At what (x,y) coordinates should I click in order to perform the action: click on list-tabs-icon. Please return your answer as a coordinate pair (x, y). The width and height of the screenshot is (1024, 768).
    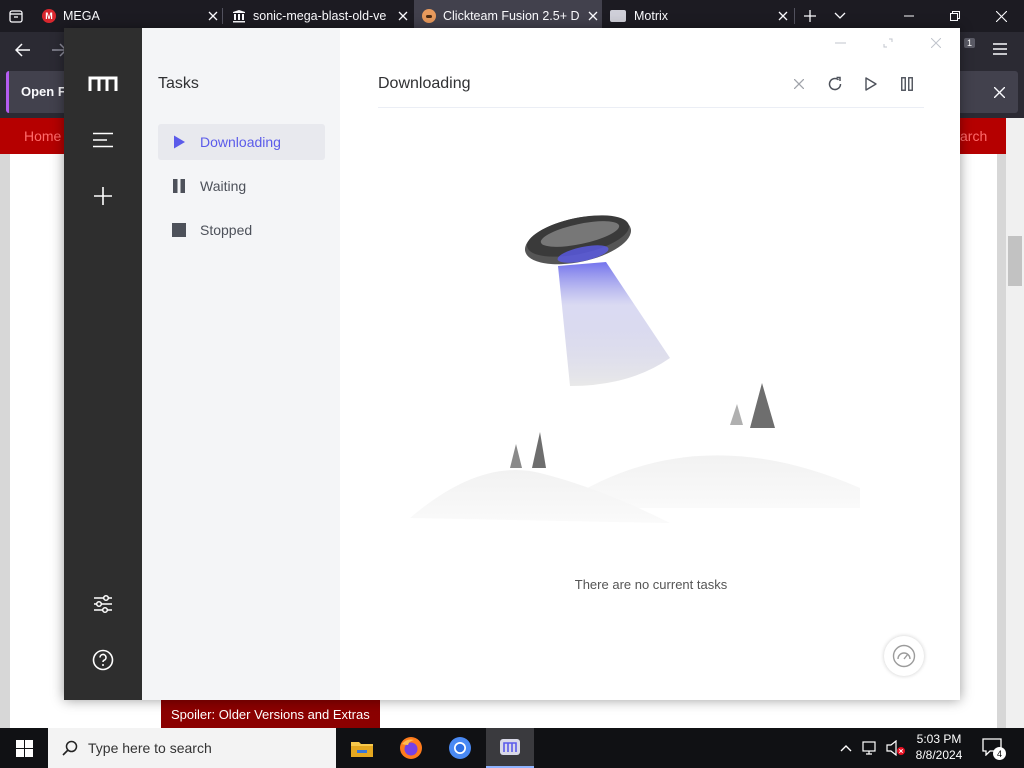
    Looking at the image, I should click on (840, 16).